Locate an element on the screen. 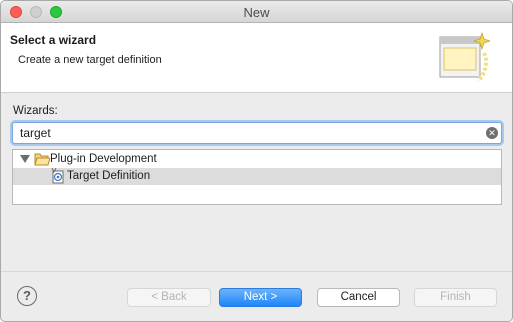 The width and height of the screenshot is (513, 322). header-description: Create a new target definition is located at coordinates (90, 60).